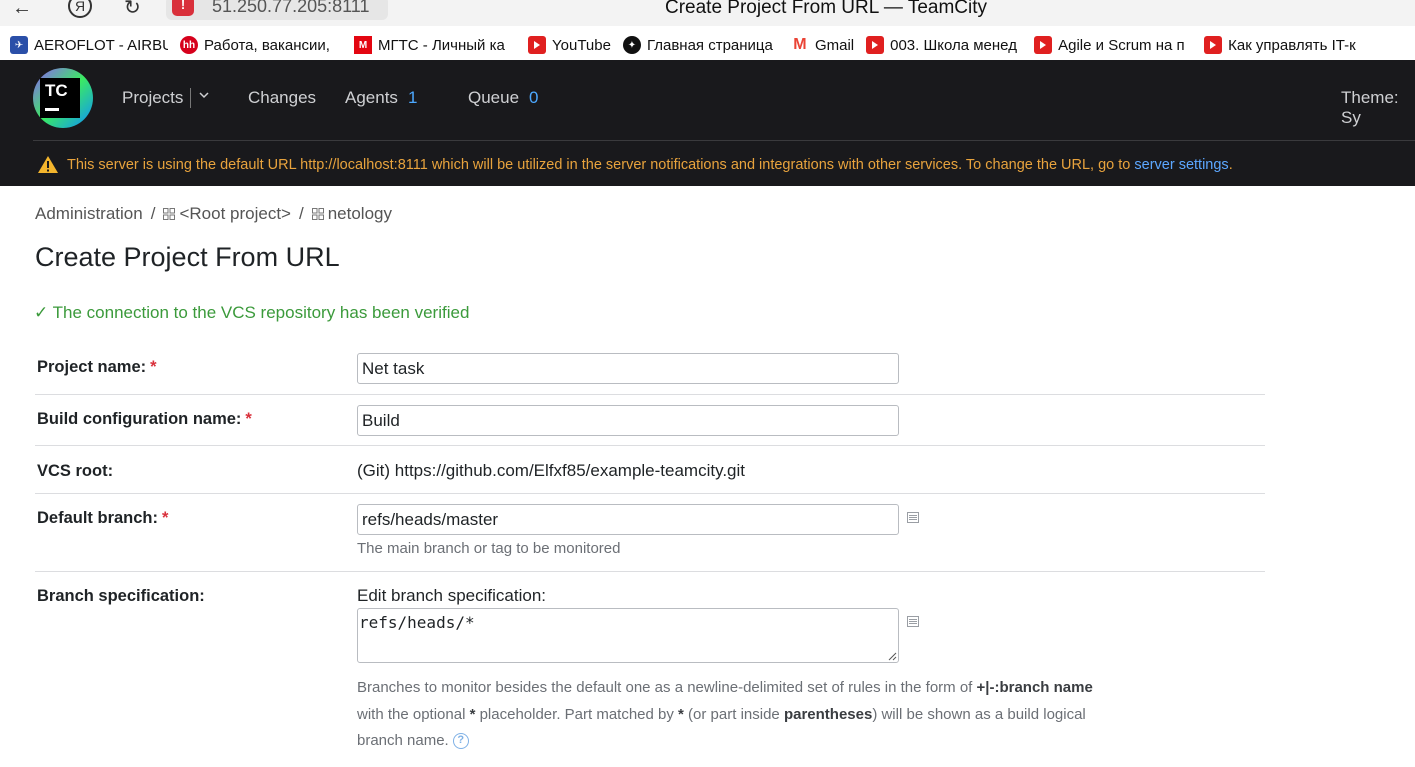  I want to click on bookmark-label: 003. Школа менед, so click(953, 45).